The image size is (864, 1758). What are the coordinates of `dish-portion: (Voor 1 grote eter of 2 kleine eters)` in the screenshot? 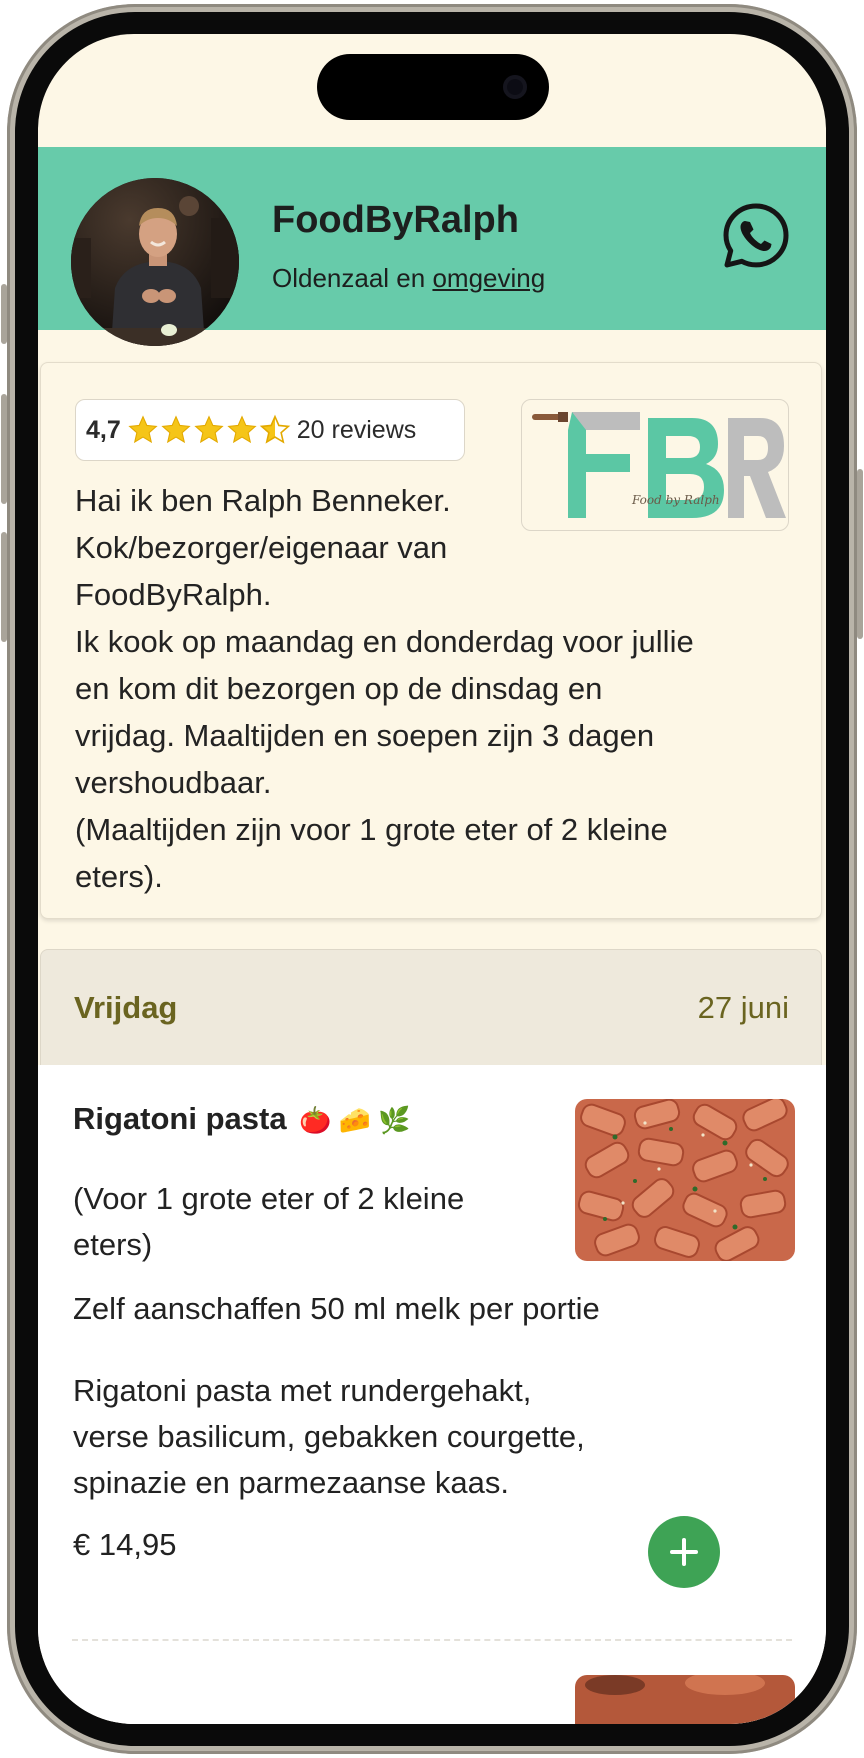 It's located at (269, 1221).